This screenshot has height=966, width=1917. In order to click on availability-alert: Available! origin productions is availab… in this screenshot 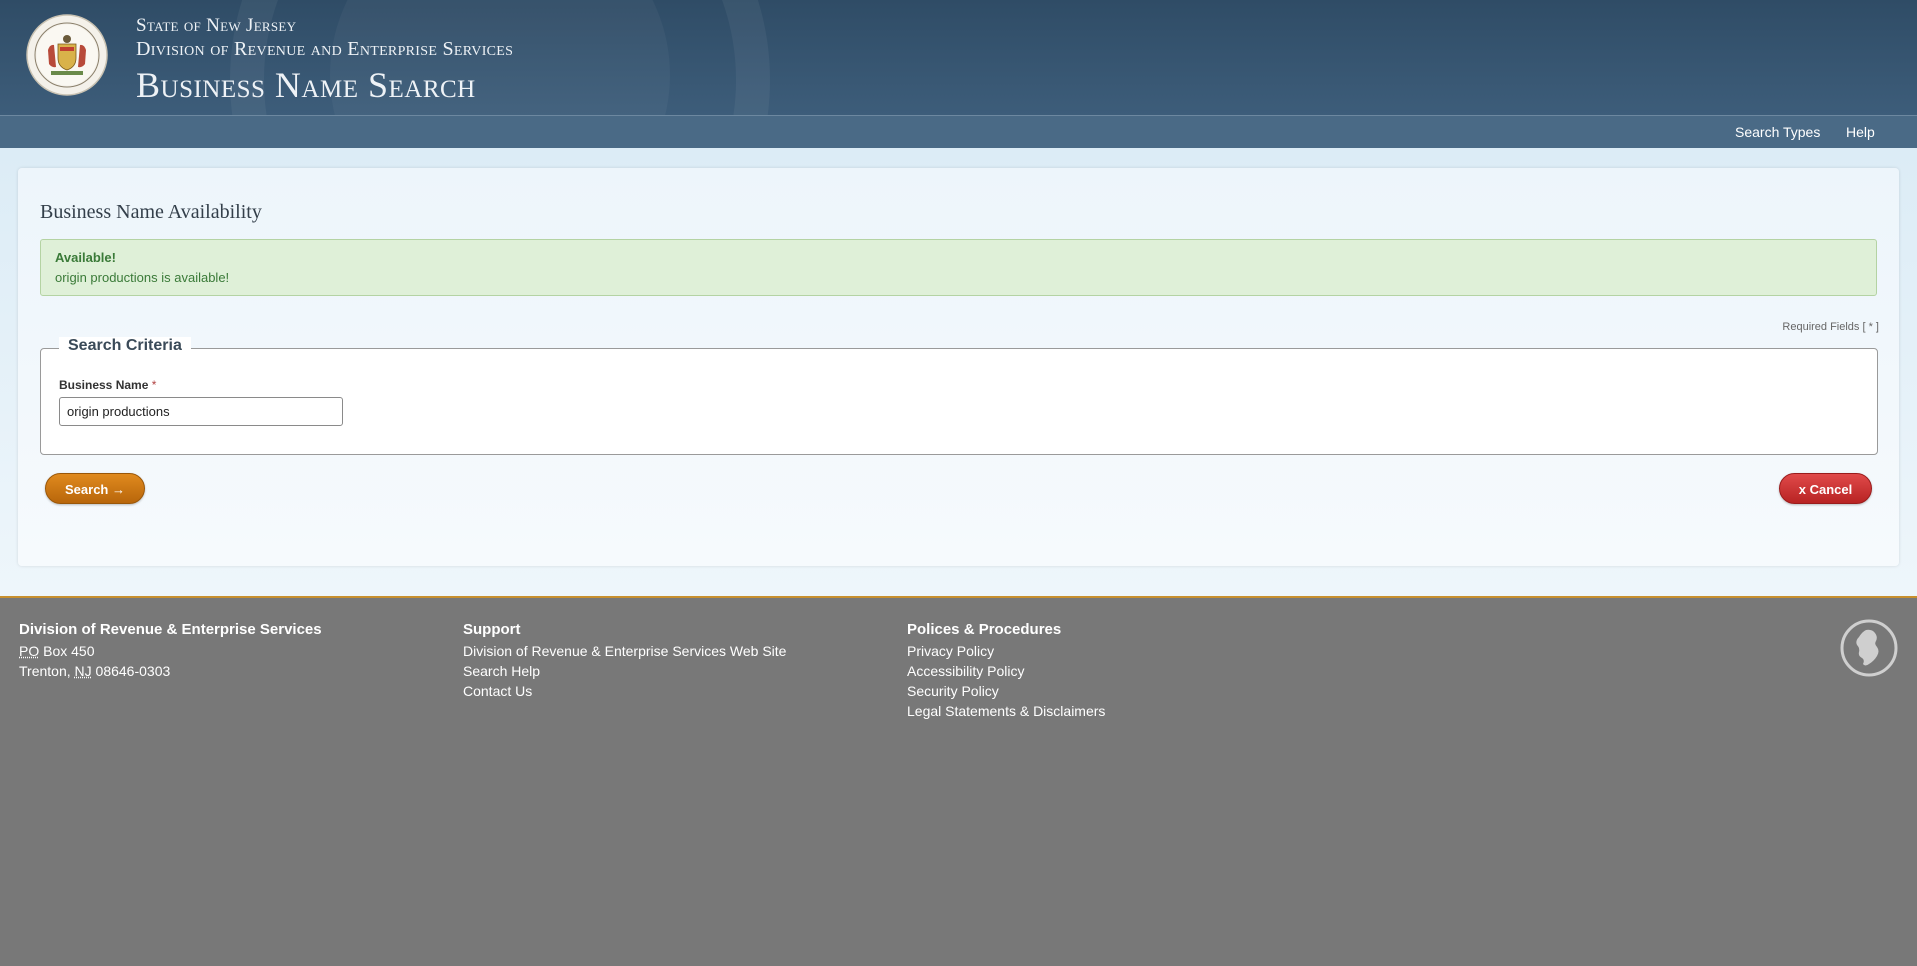, I will do `click(958, 267)`.